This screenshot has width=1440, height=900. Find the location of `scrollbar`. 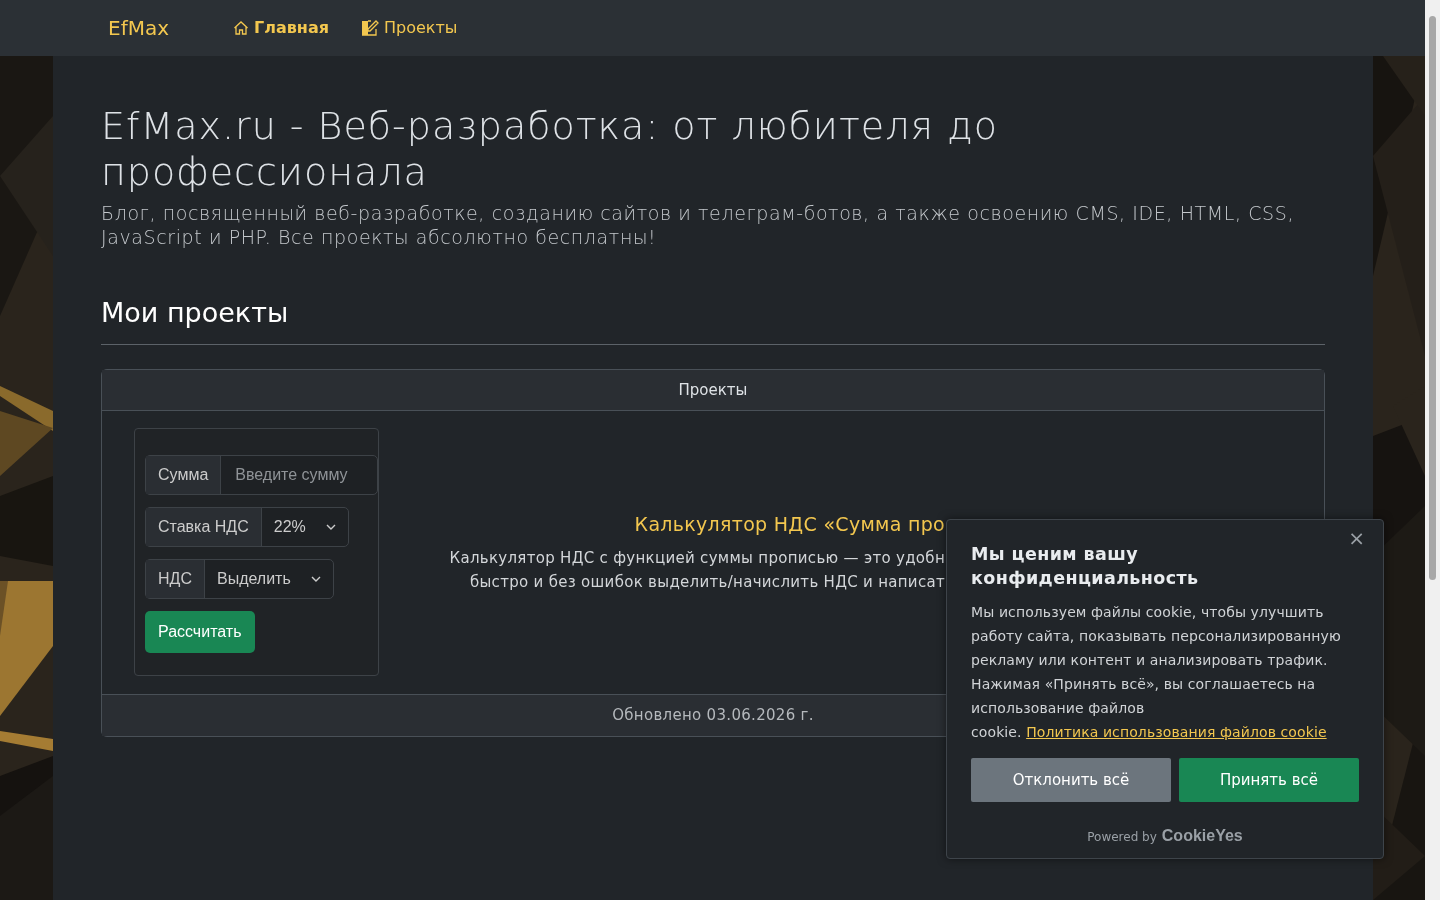

scrollbar is located at coordinates (1432, 450).